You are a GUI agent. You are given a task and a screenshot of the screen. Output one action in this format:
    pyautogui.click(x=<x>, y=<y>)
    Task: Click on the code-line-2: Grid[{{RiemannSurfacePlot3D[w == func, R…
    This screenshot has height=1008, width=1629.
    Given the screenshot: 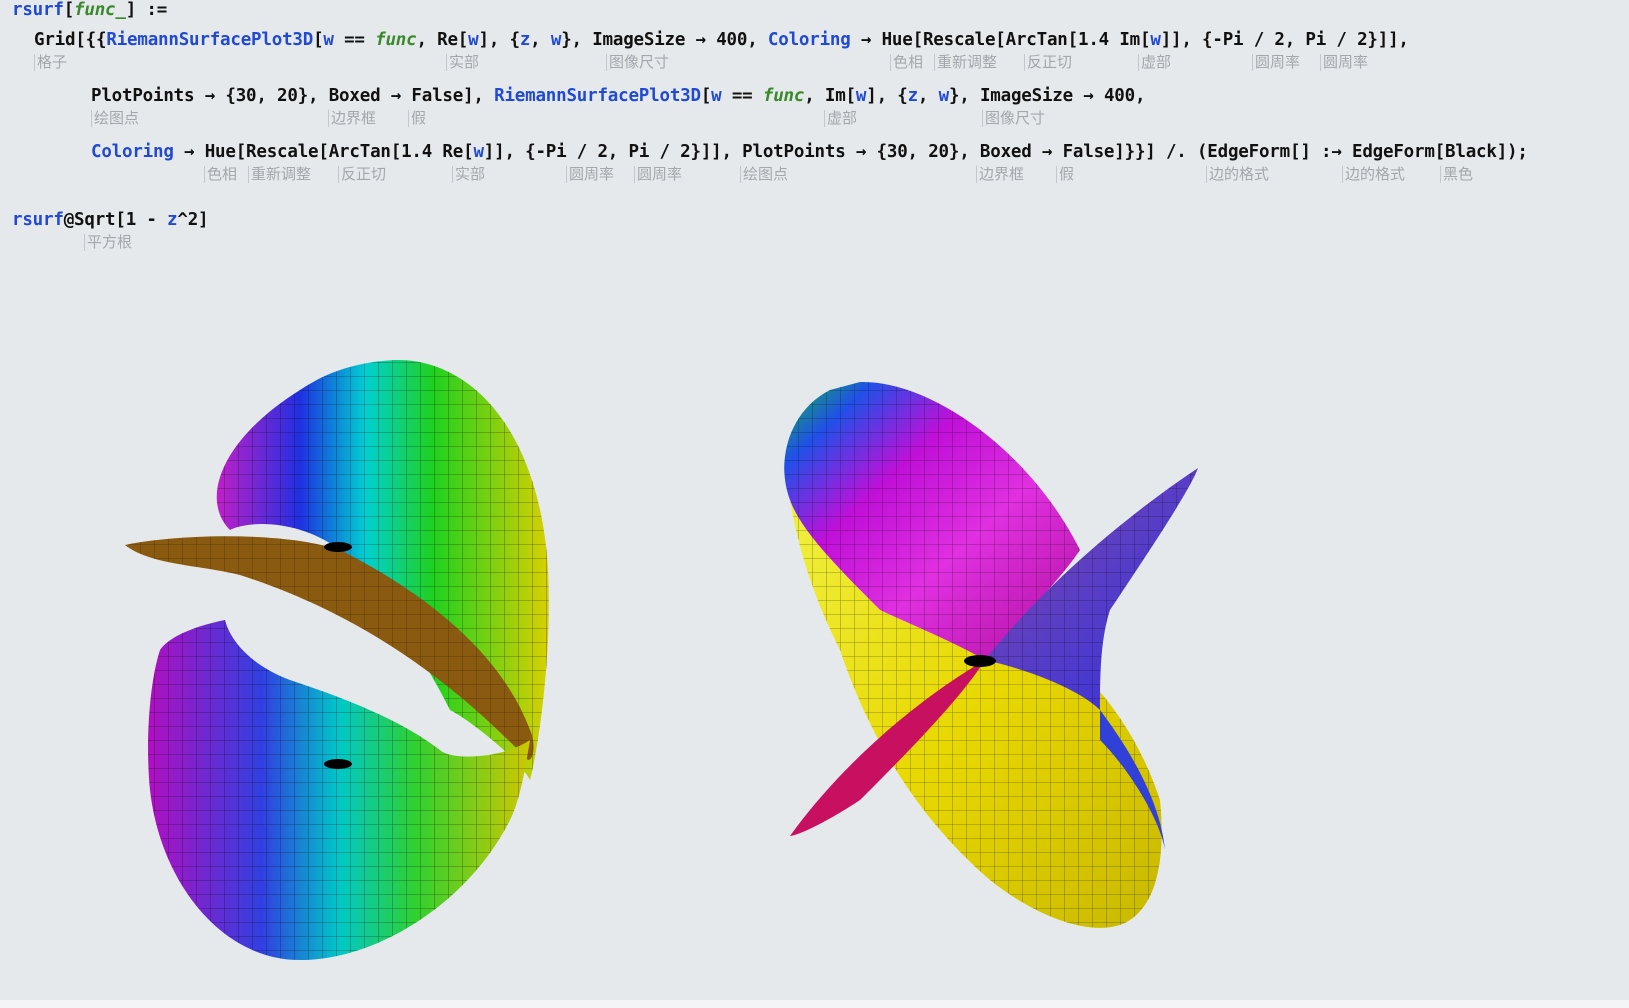 What is the action you would take?
    pyautogui.click(x=721, y=40)
    